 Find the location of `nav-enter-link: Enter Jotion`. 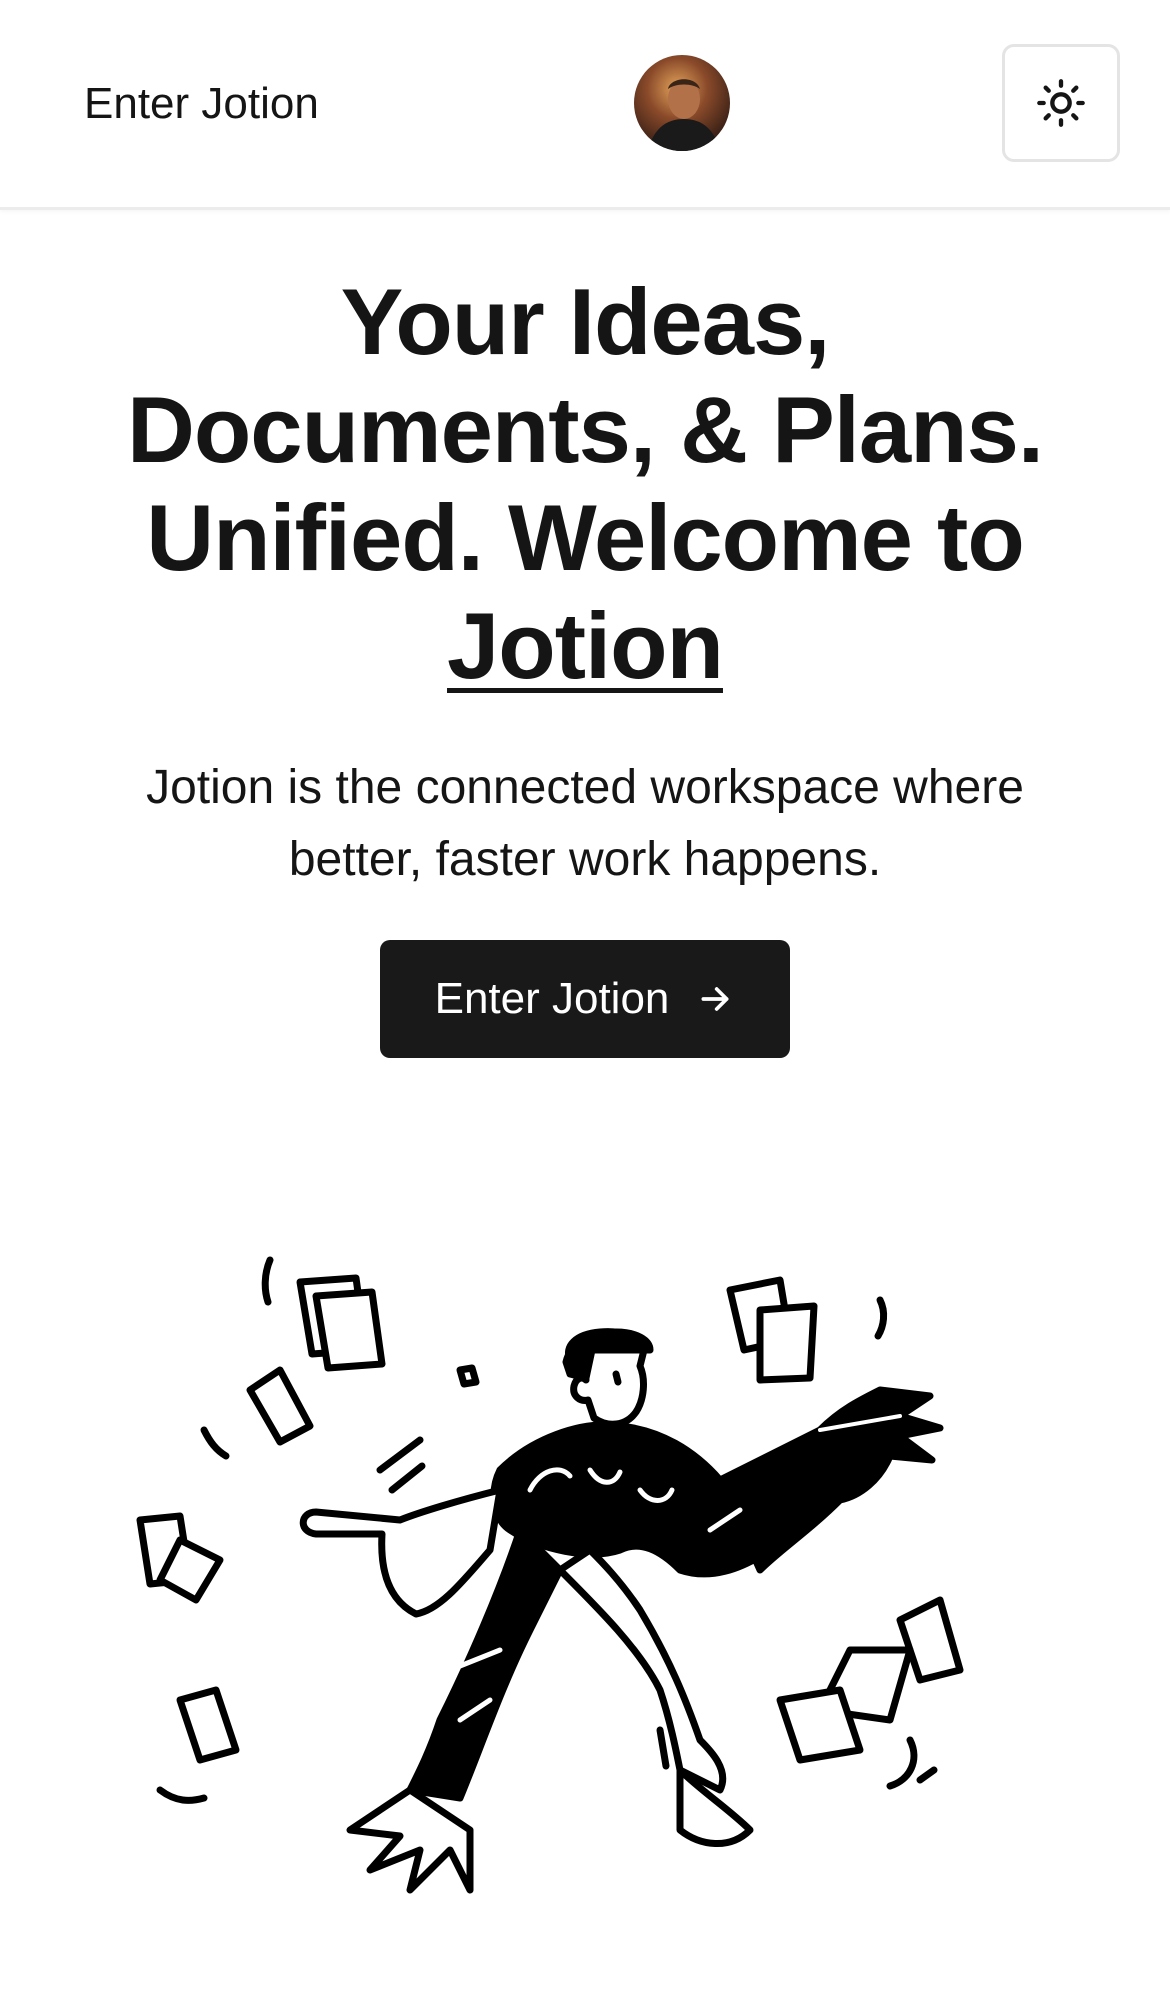

nav-enter-link: Enter Jotion is located at coordinates (201, 104).